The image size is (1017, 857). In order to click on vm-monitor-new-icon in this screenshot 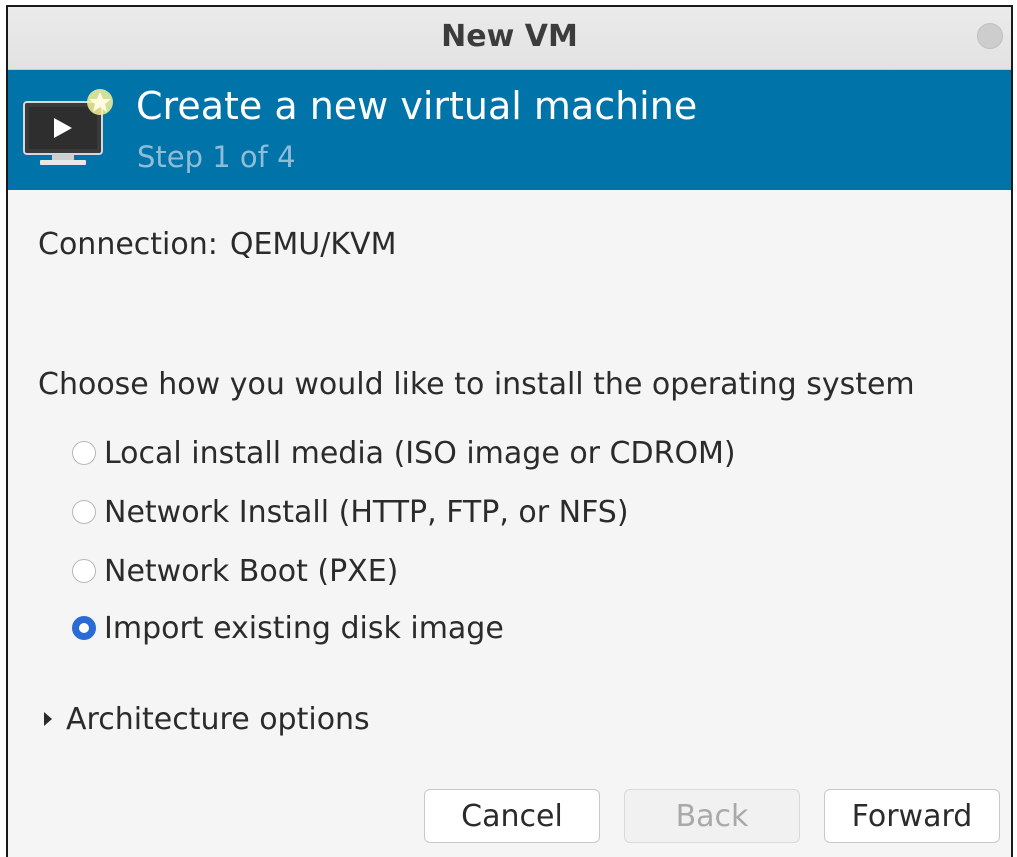, I will do `click(68, 127)`.